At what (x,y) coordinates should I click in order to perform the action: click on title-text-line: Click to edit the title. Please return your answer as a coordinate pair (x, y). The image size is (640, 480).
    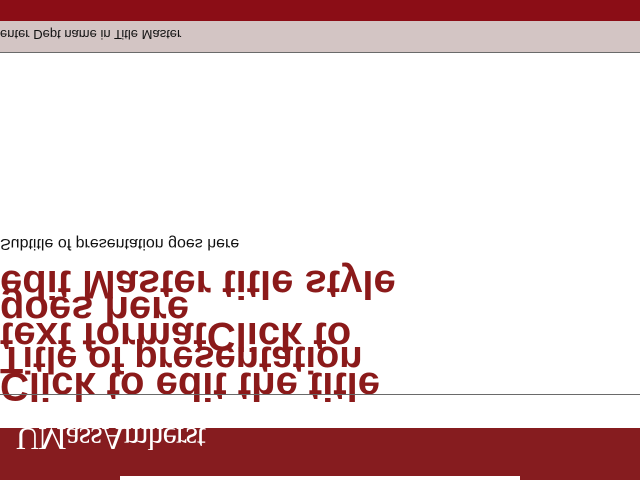
    Looking at the image, I should click on (190, 386).